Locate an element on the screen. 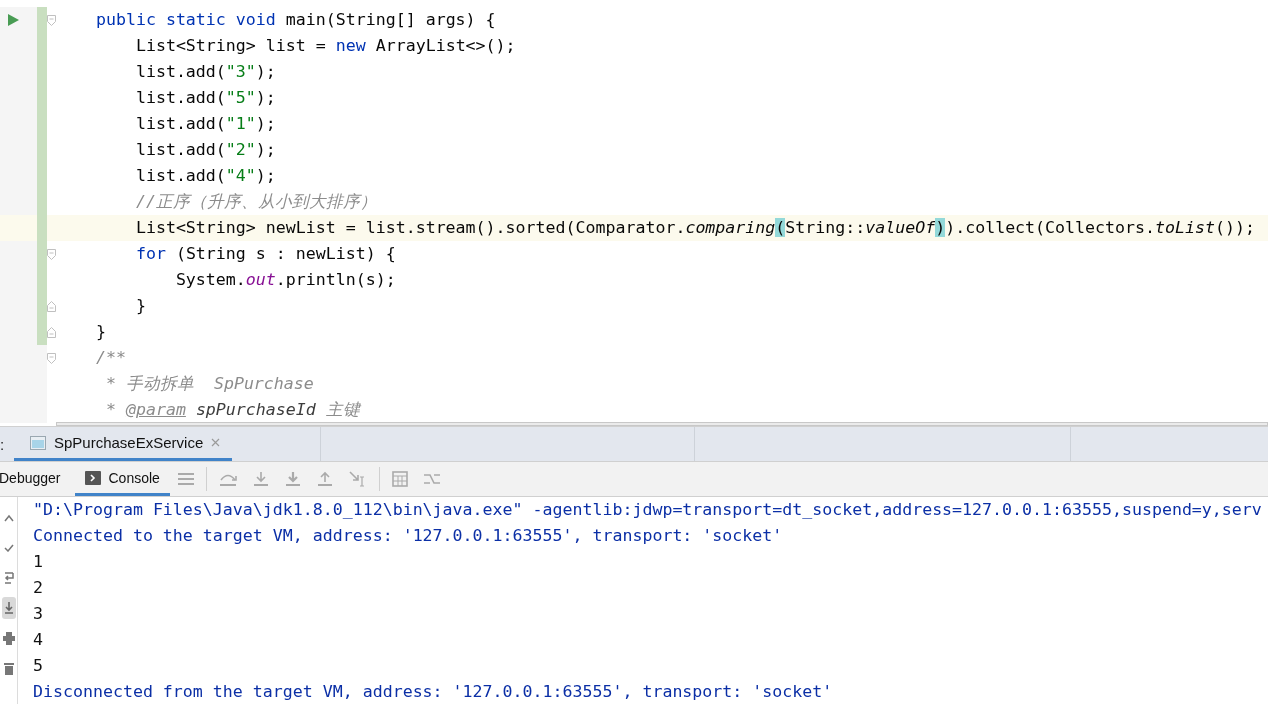 This screenshot has width=1268, height=704. code-line: //正序（升序、从小到大排序） is located at coordinates (255, 202).